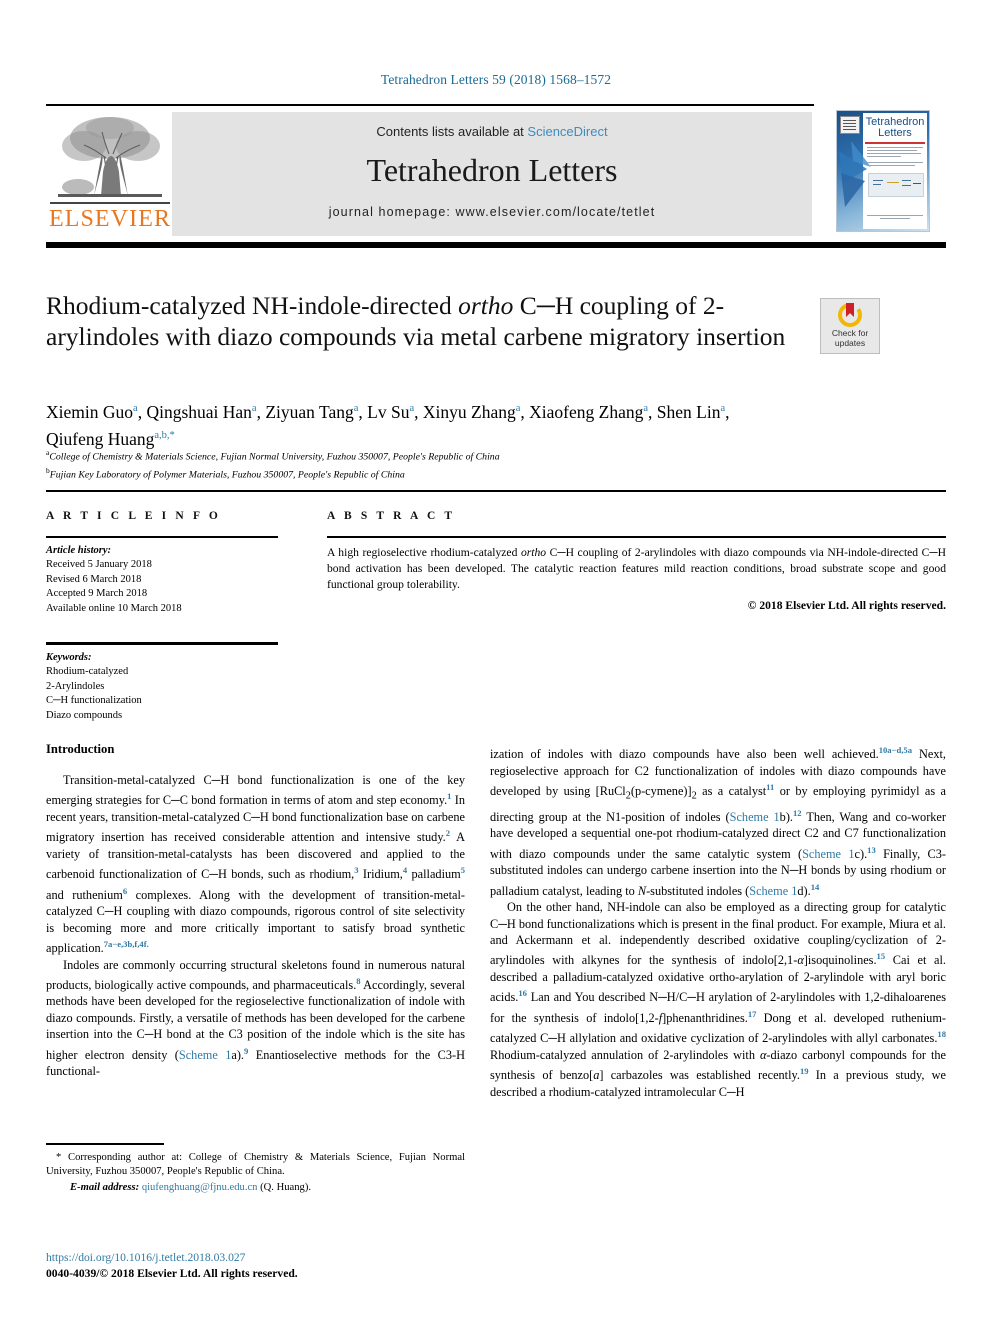 Image resolution: width=992 pixels, height=1323 pixels. What do you see at coordinates (567, 131) in the screenshot?
I see `sciencedirect-link: ScienceDirect` at bounding box center [567, 131].